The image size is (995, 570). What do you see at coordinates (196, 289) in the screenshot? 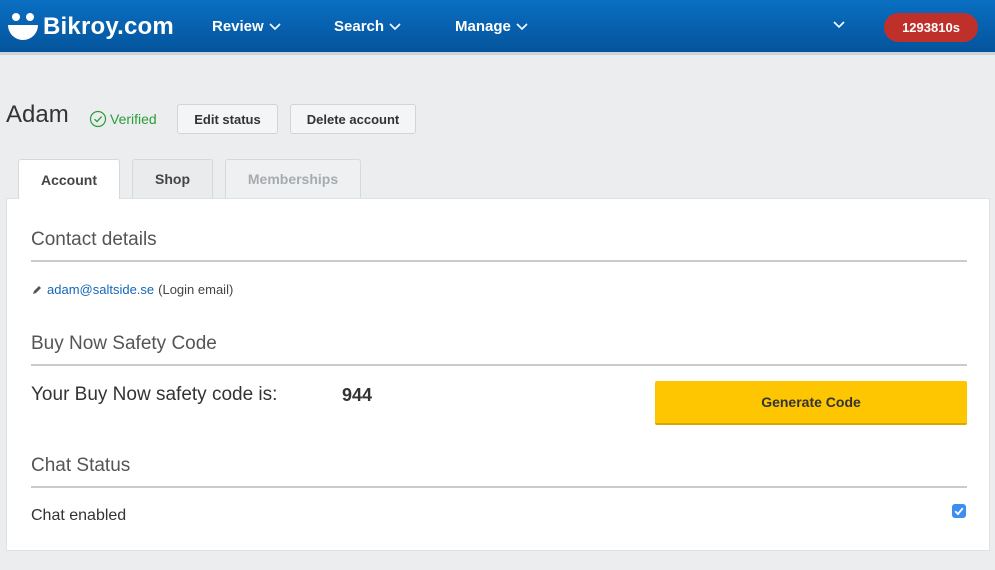
I see `email-note: (Login email)` at bounding box center [196, 289].